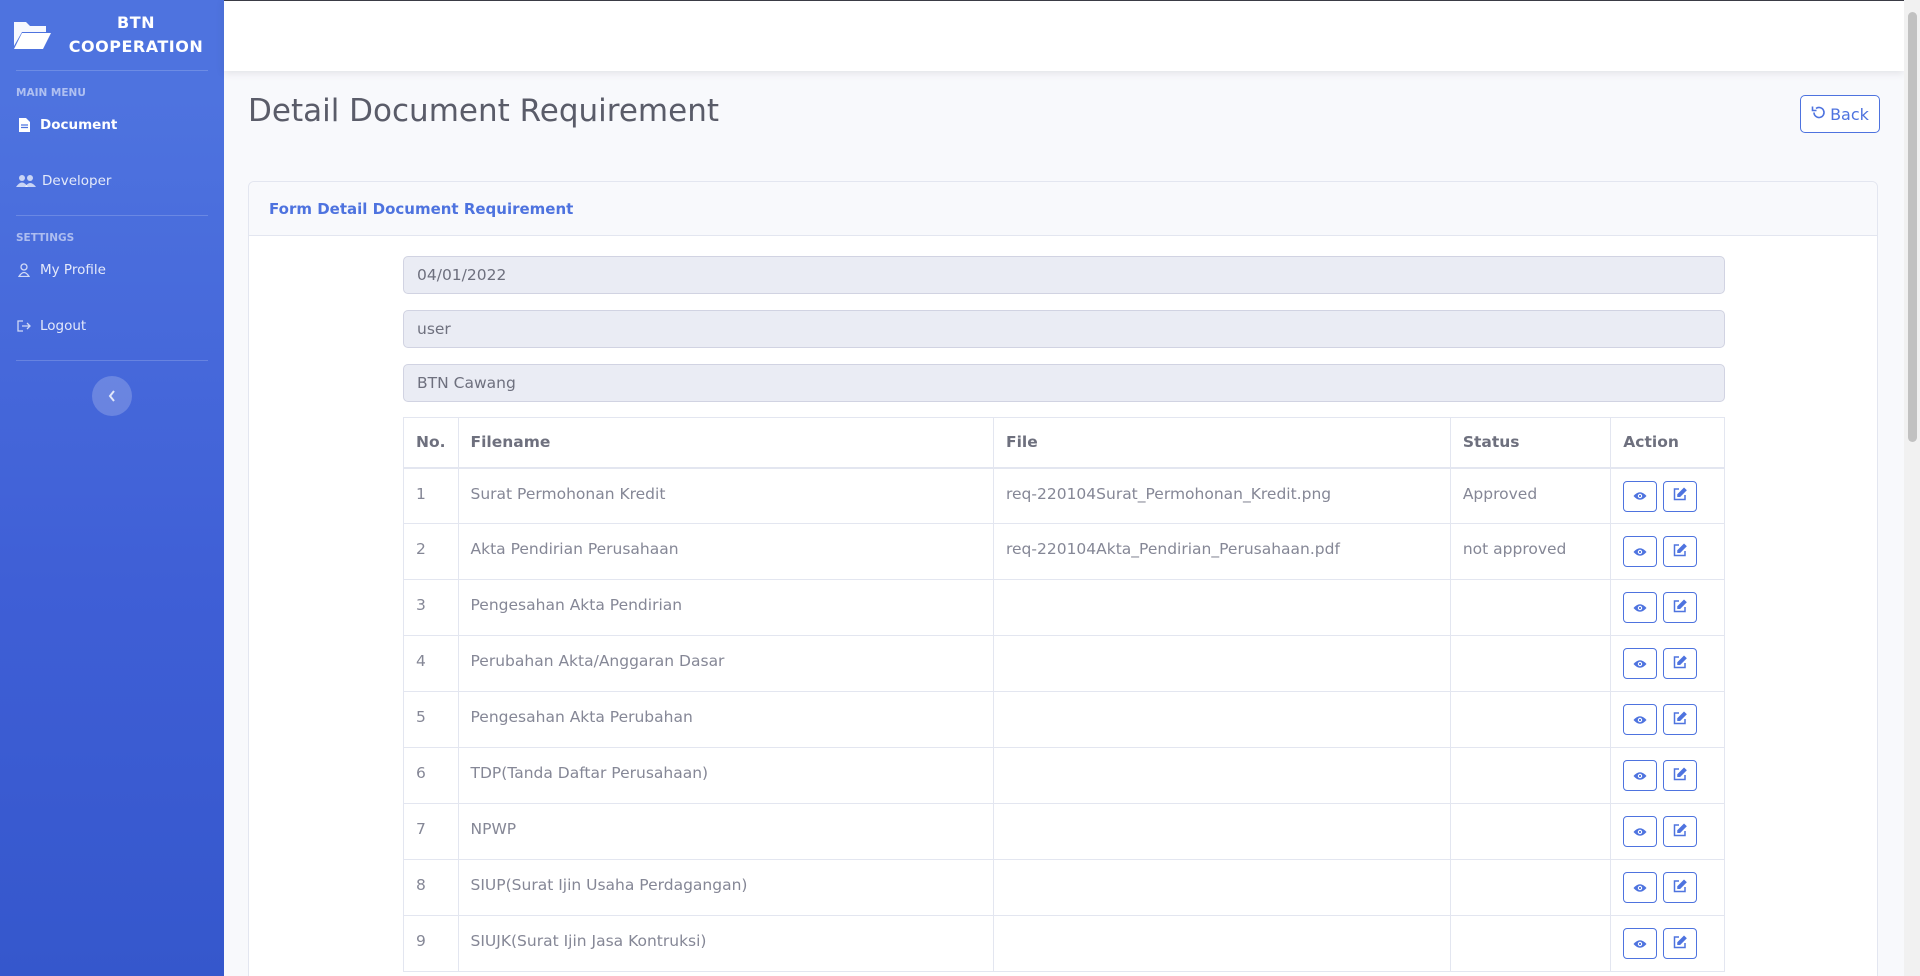 This screenshot has height=976, width=1920. Describe the element at coordinates (112, 35) in the screenshot. I see `brand: BTN COOPERATION` at that location.